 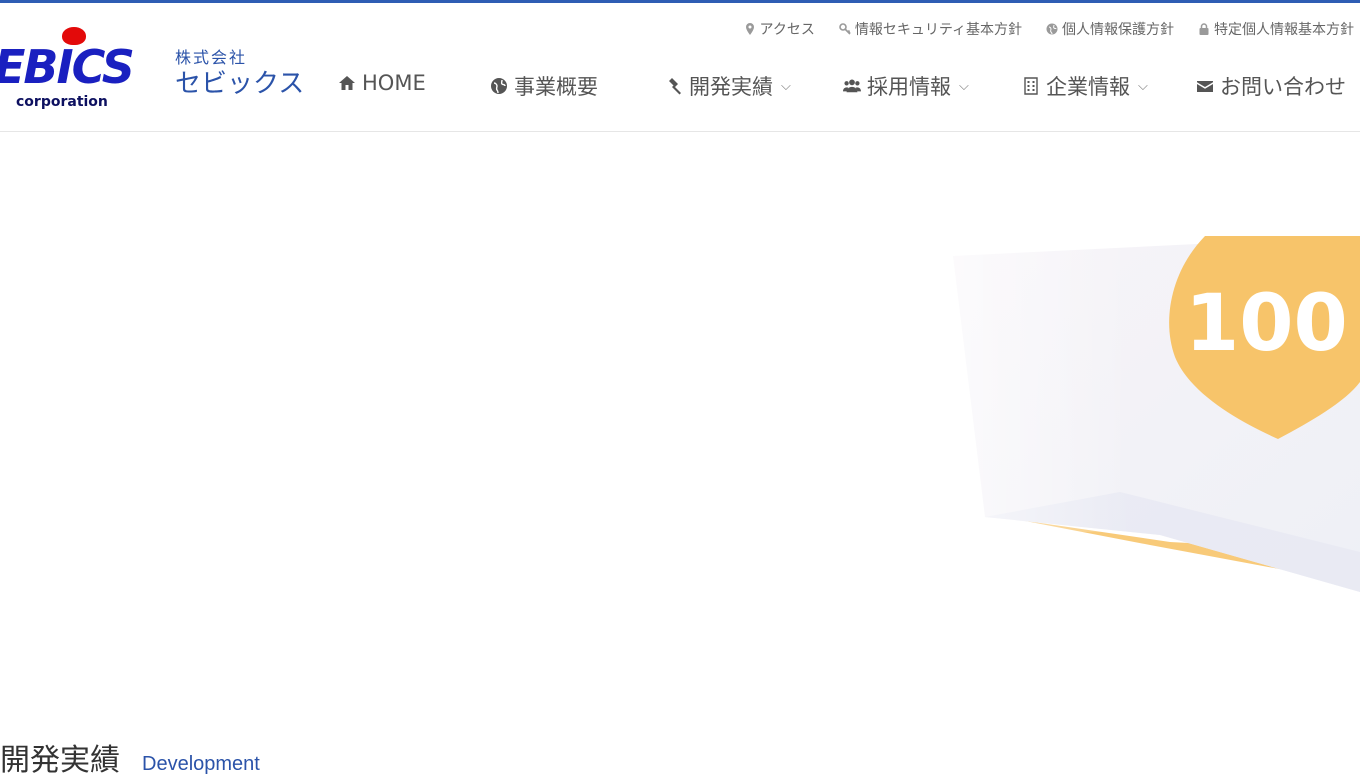 I want to click on logo-wordmark: EBICS, so click(x=67, y=67).